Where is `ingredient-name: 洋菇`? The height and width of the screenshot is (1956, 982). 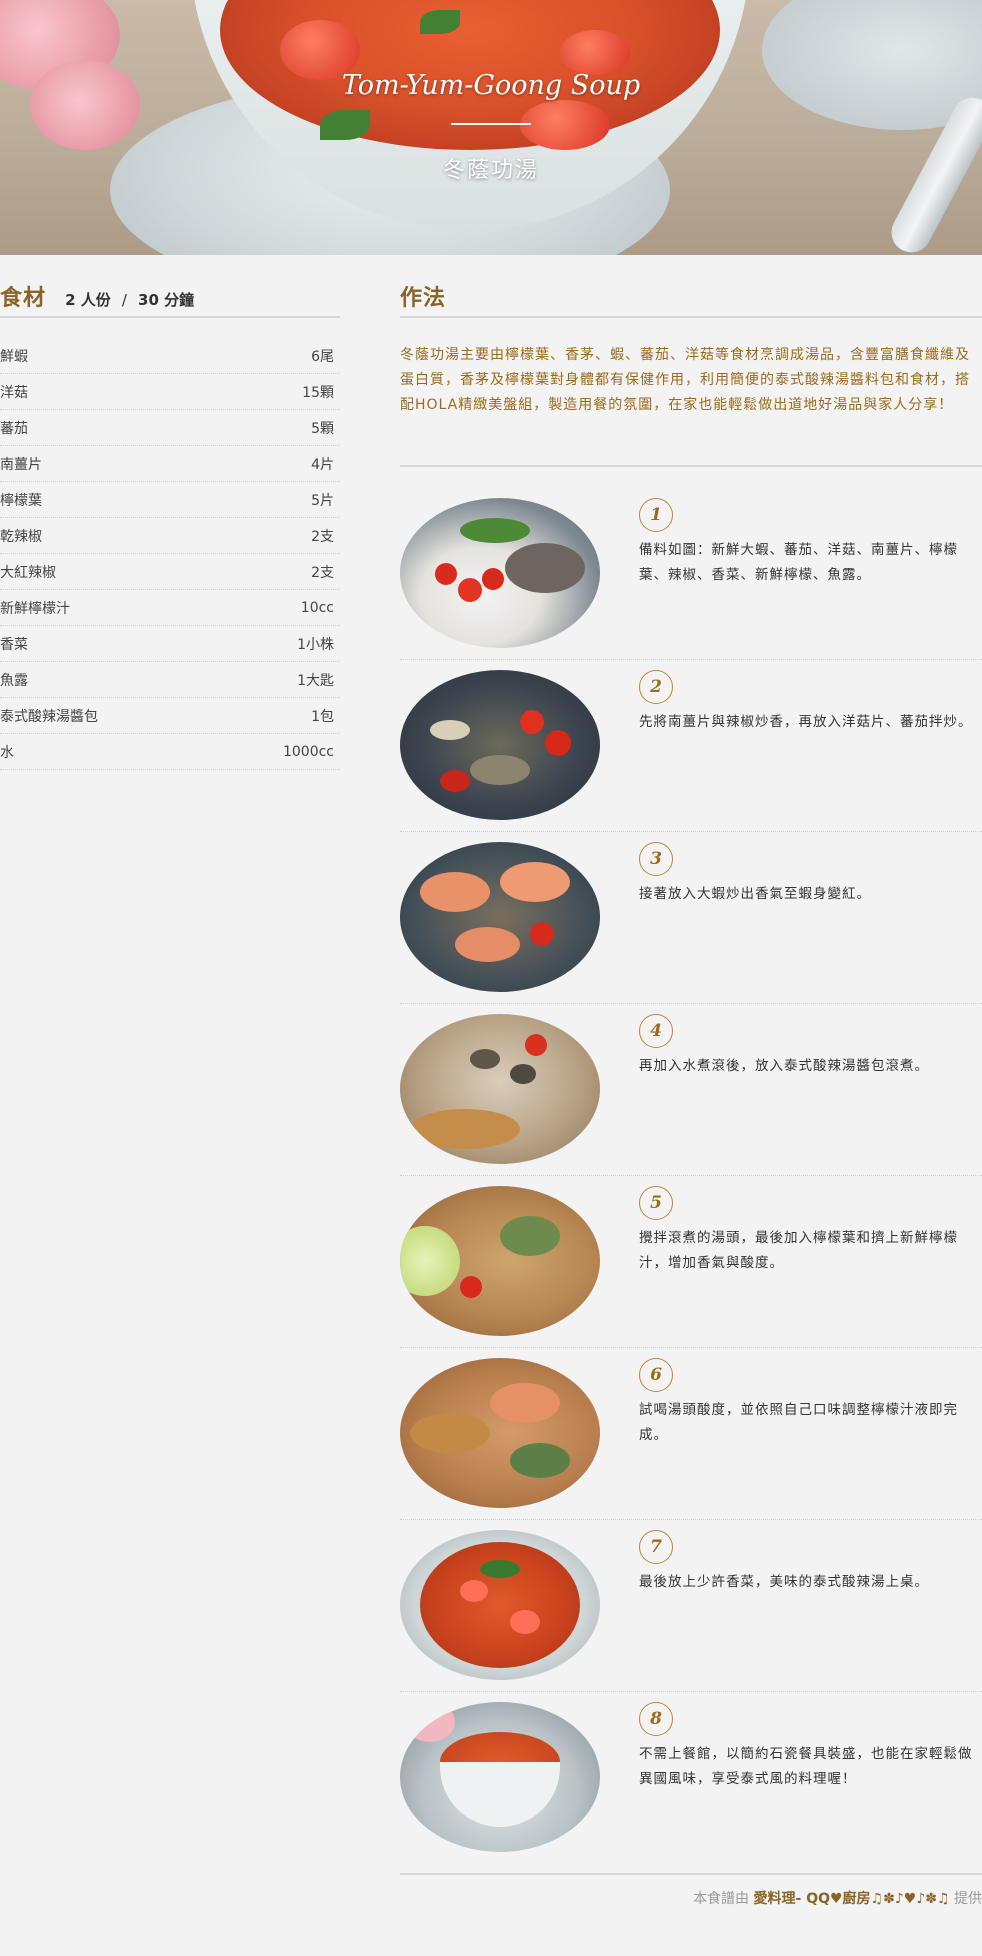
ingredient-name: 洋菇 is located at coordinates (14, 392).